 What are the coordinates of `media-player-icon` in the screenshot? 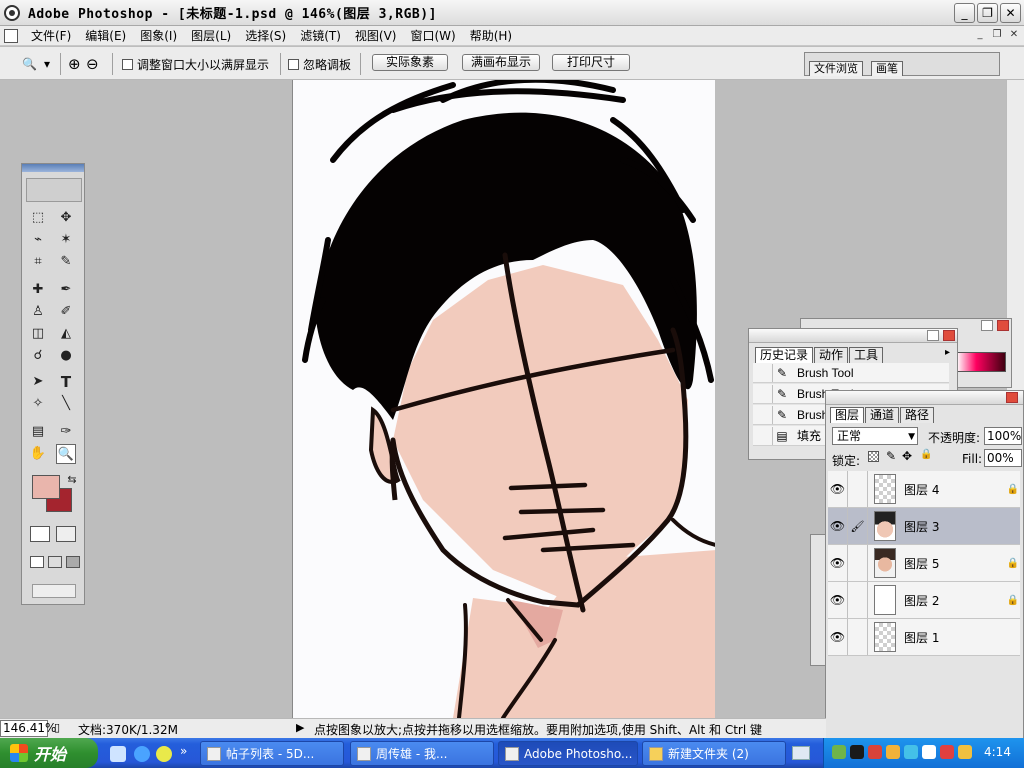 It's located at (164, 754).